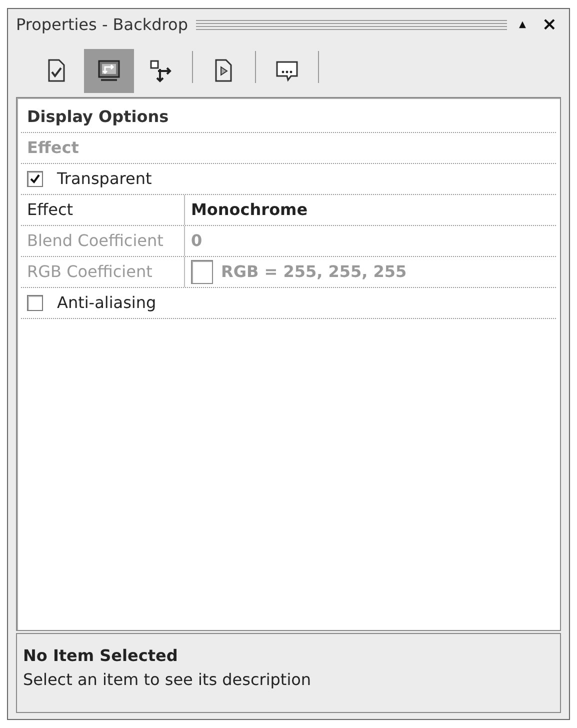 The width and height of the screenshot is (577, 728). What do you see at coordinates (161, 71) in the screenshot?
I see `move-arrows-icon` at bounding box center [161, 71].